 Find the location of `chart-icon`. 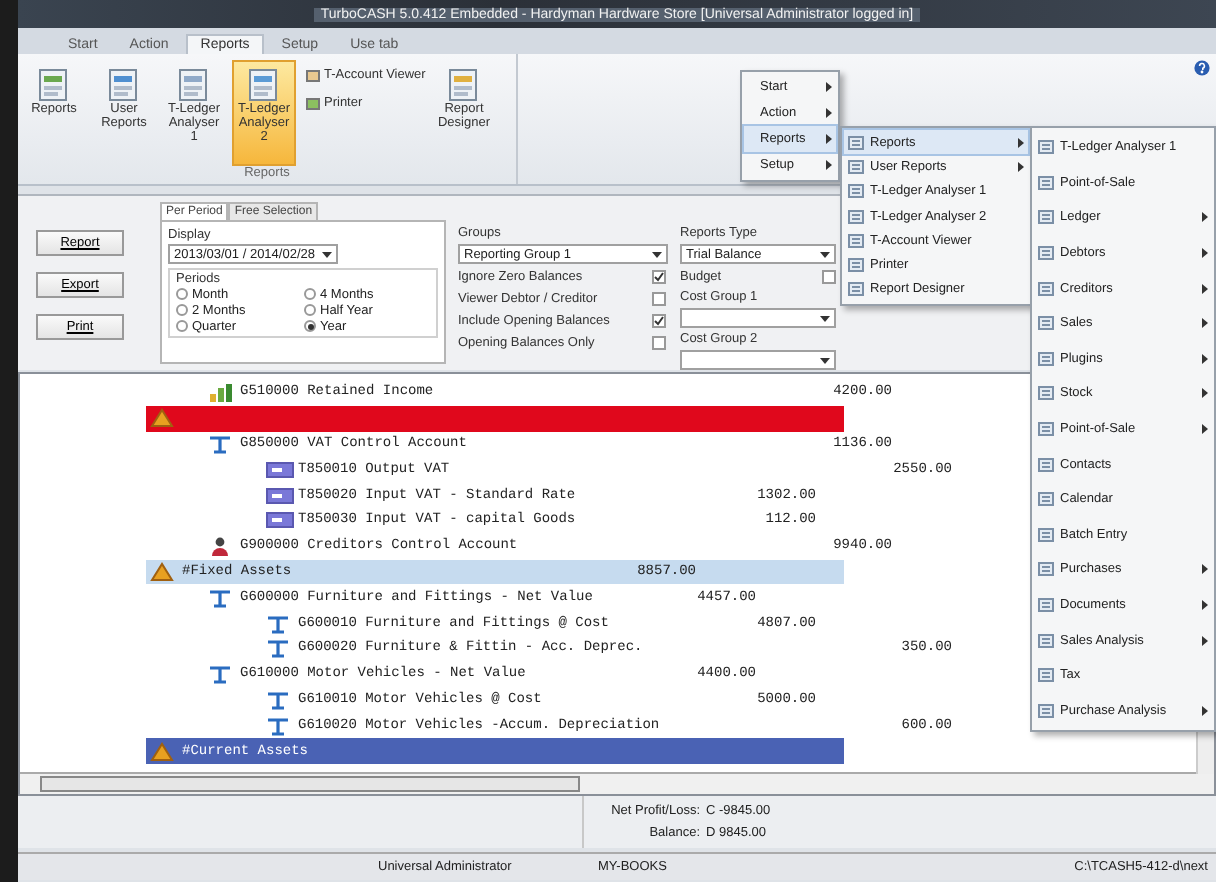

chart-icon is located at coordinates (222, 392).